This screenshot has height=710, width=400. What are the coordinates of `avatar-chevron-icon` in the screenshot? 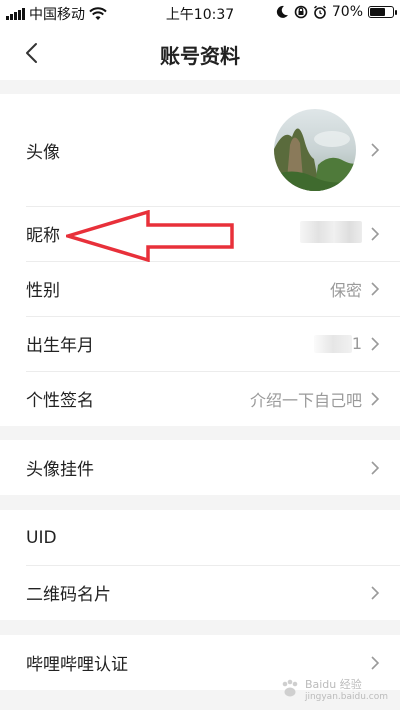 It's located at (375, 150).